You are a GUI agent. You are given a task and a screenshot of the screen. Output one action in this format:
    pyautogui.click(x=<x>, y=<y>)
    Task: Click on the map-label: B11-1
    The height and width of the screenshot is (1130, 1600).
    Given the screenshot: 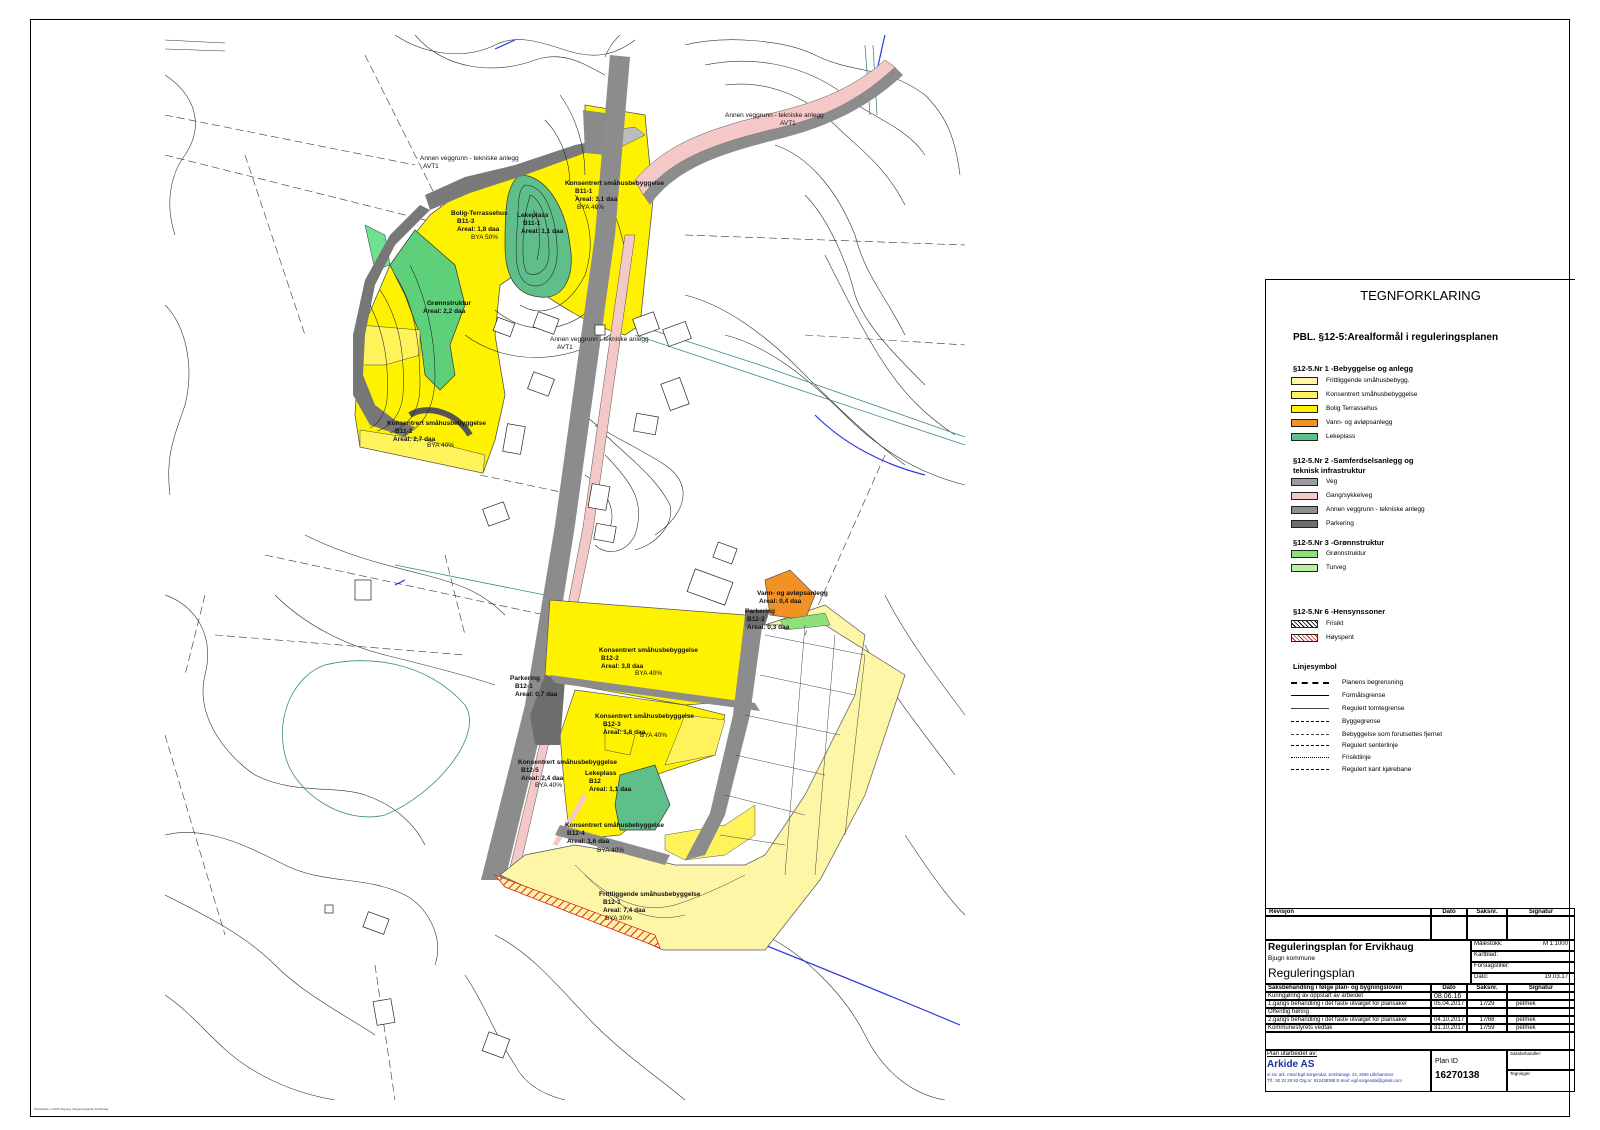 What is the action you would take?
    pyautogui.click(x=532, y=223)
    